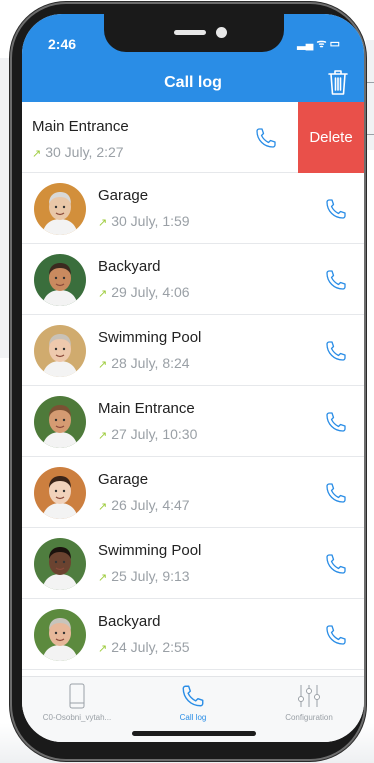  I want to click on row-date-text: 30 July, 2:27, so click(84, 152).